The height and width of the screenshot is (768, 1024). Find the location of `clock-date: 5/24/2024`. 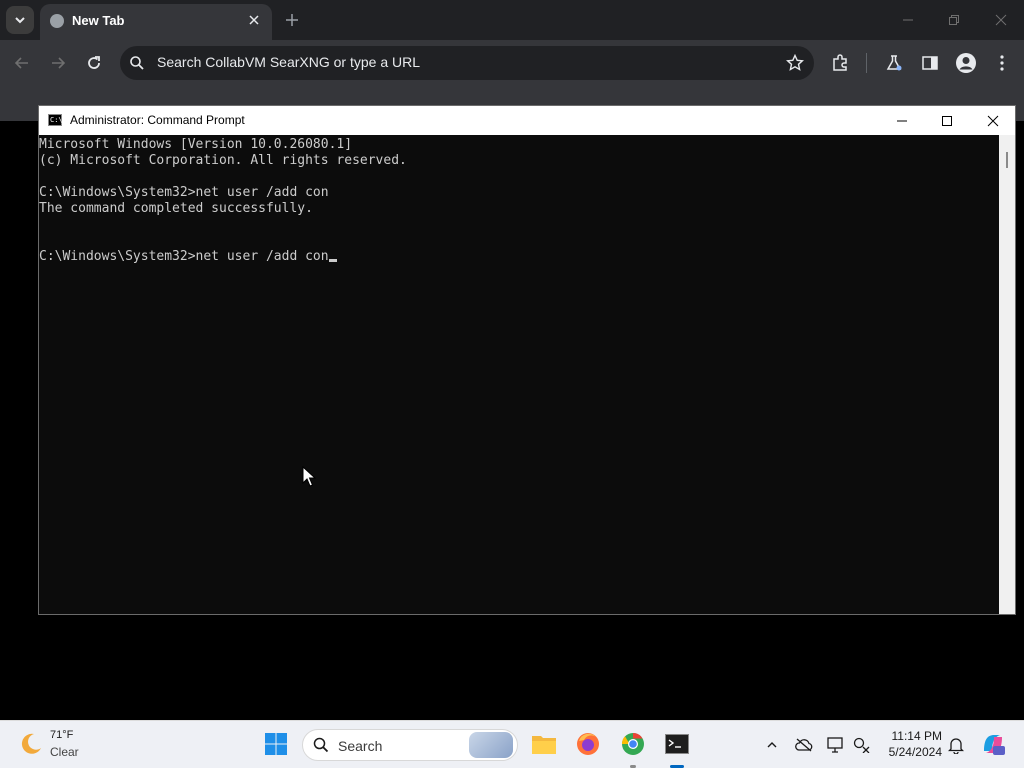

clock-date: 5/24/2024 is located at coordinates (915, 752).